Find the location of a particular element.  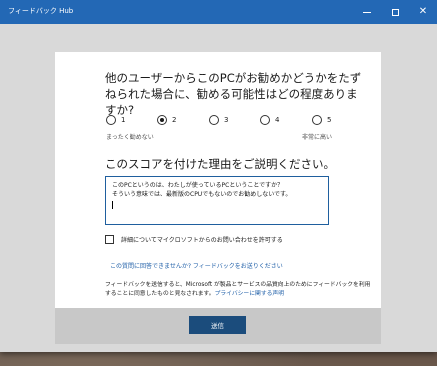

footer-bar: 送信 is located at coordinates (218, 326).